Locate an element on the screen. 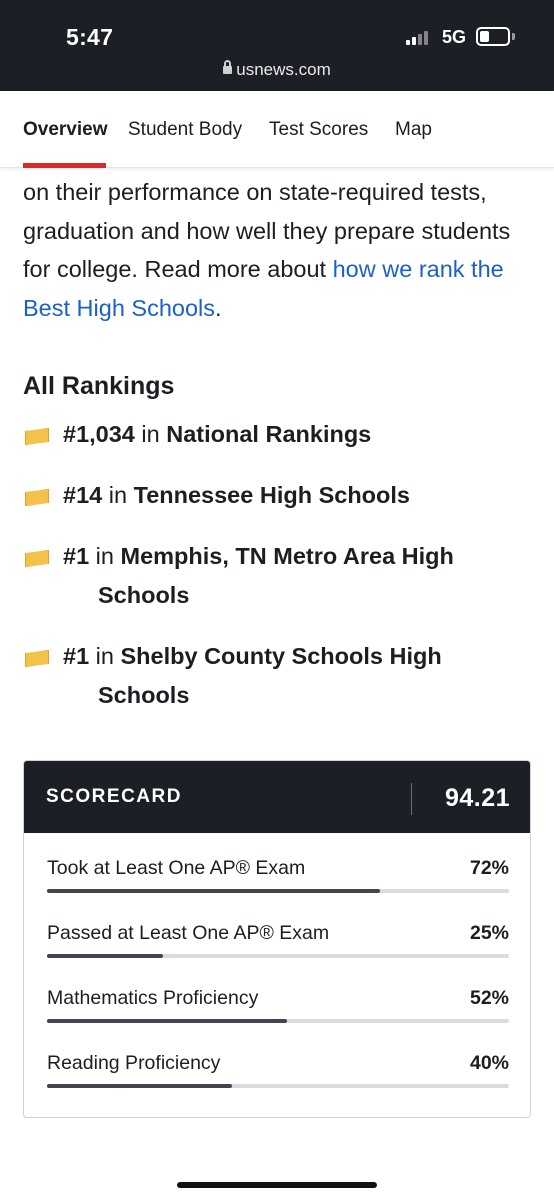 This screenshot has height=1200, width=554. rank-category: National Rankings is located at coordinates (269, 434).